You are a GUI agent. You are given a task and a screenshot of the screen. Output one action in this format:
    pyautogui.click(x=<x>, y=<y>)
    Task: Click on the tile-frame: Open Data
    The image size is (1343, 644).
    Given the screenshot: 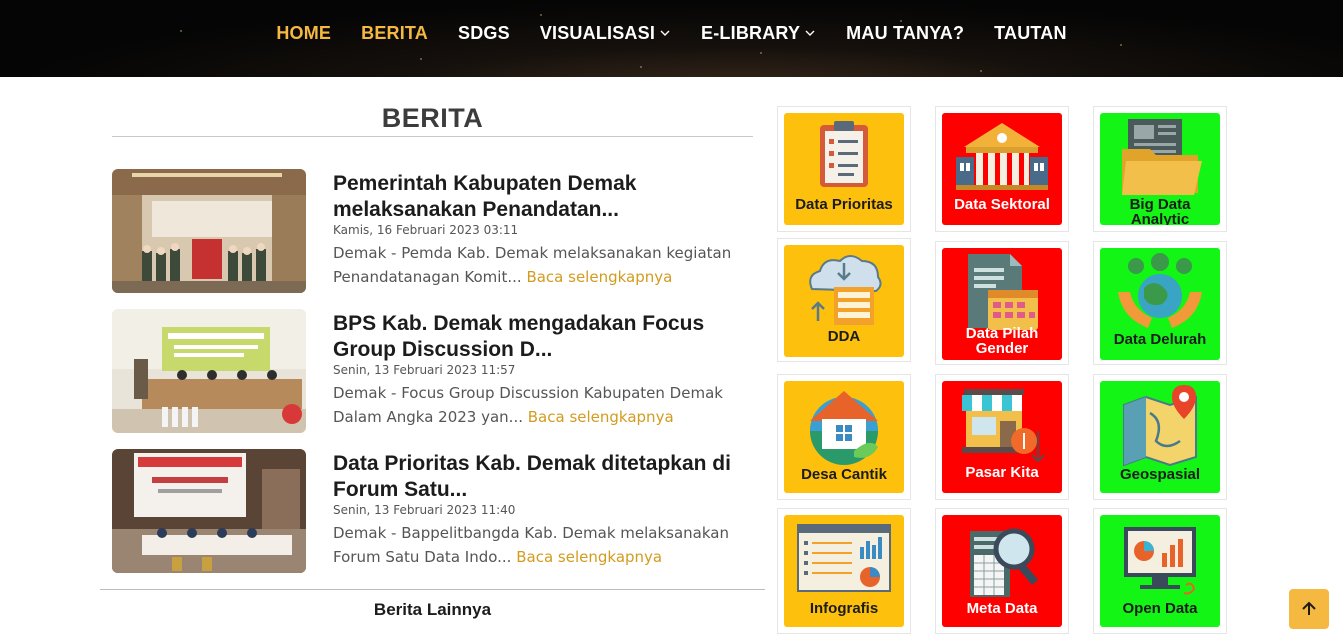 What is the action you would take?
    pyautogui.click(x=1160, y=571)
    